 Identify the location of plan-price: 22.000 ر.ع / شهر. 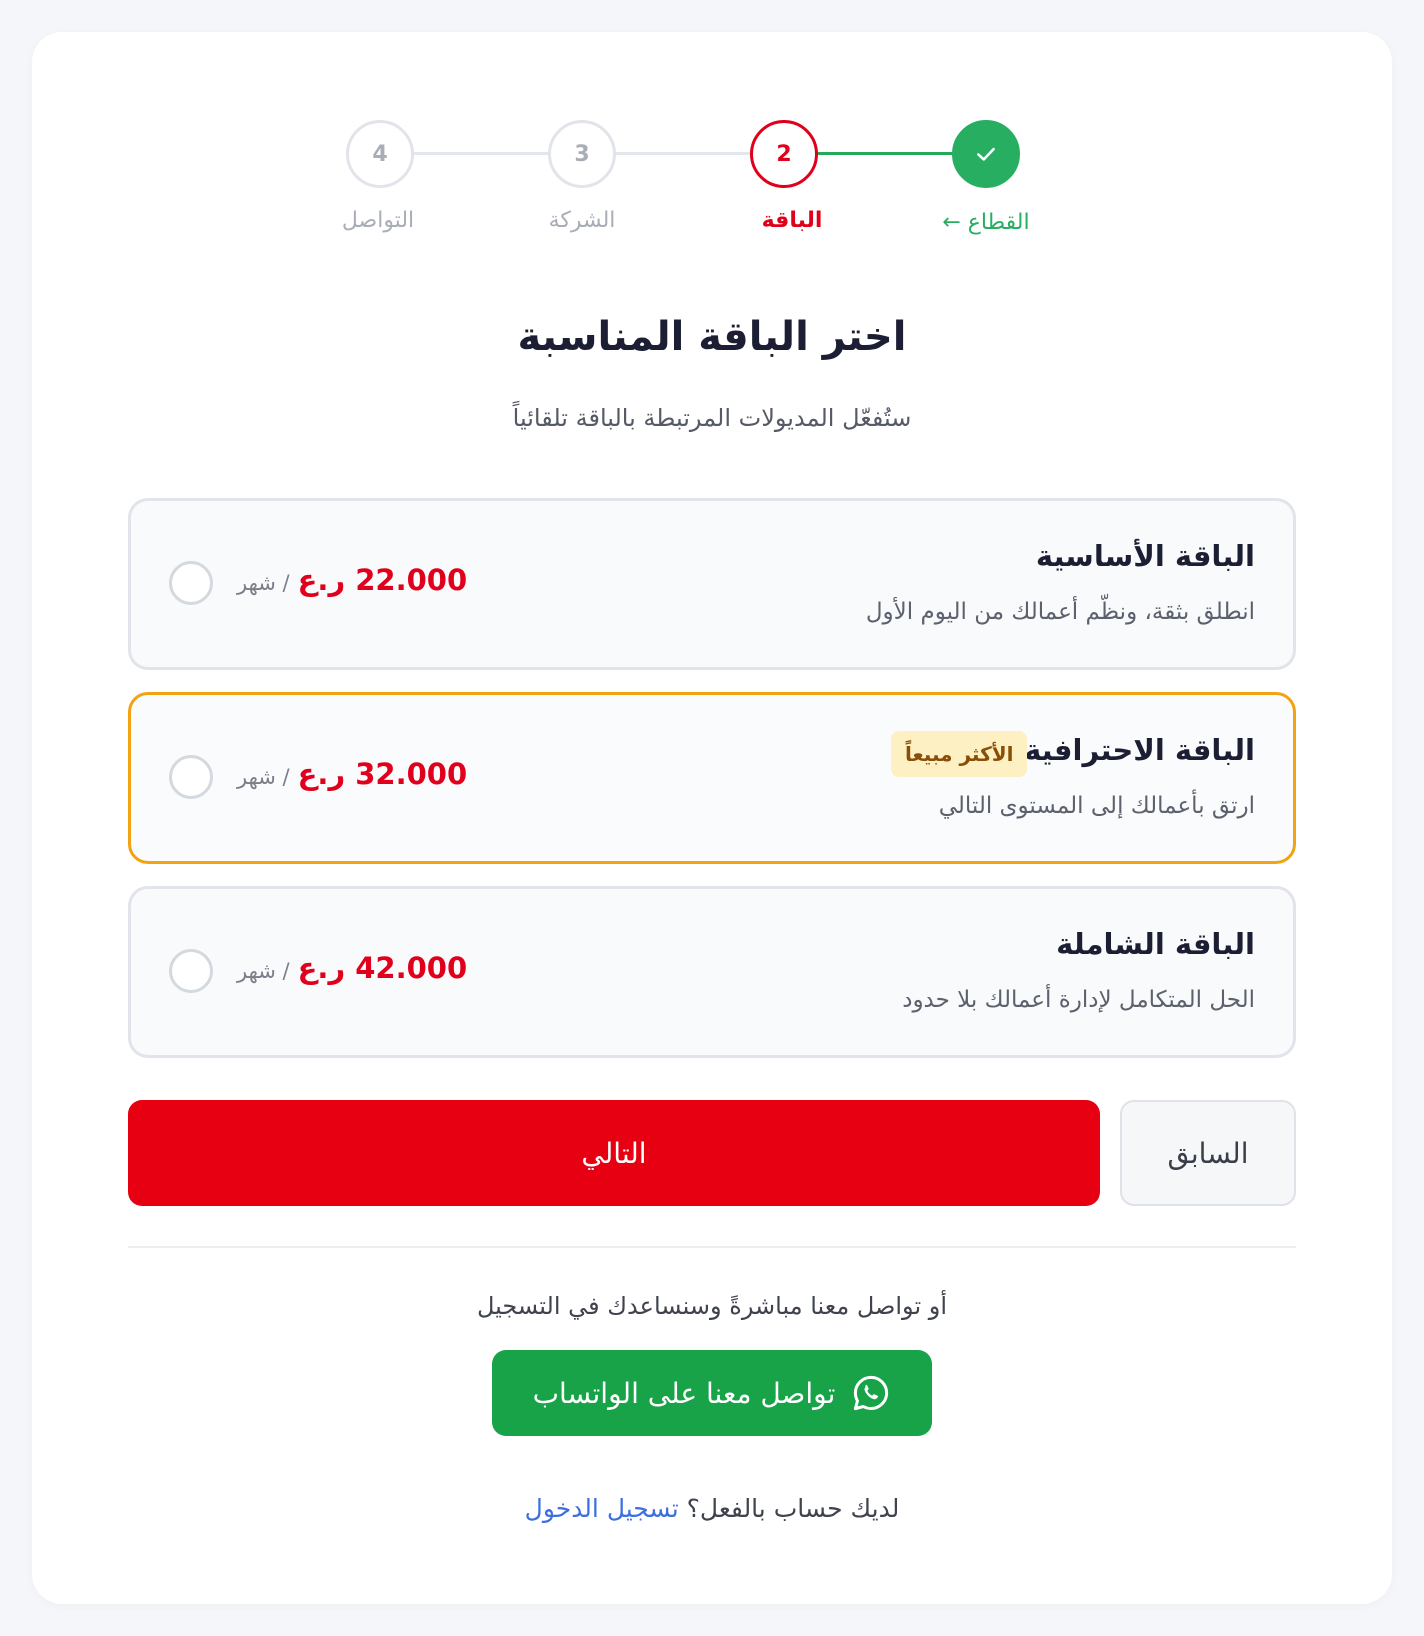
(352, 580).